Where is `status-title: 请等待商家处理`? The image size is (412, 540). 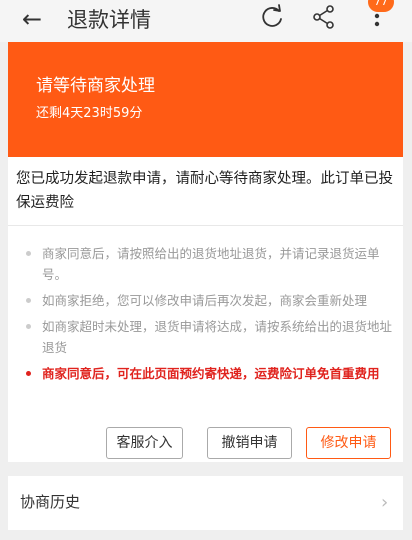 status-title: 请等待商家处理 is located at coordinates (95, 86).